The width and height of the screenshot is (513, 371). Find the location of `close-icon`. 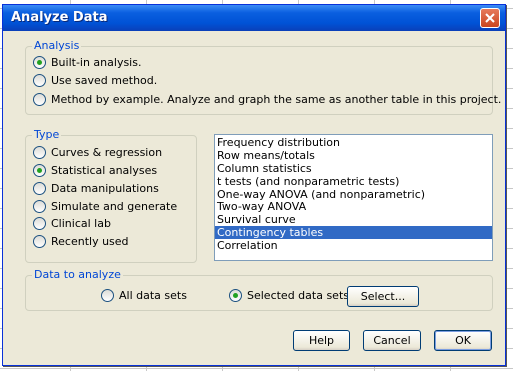

close-icon is located at coordinates (490, 18).